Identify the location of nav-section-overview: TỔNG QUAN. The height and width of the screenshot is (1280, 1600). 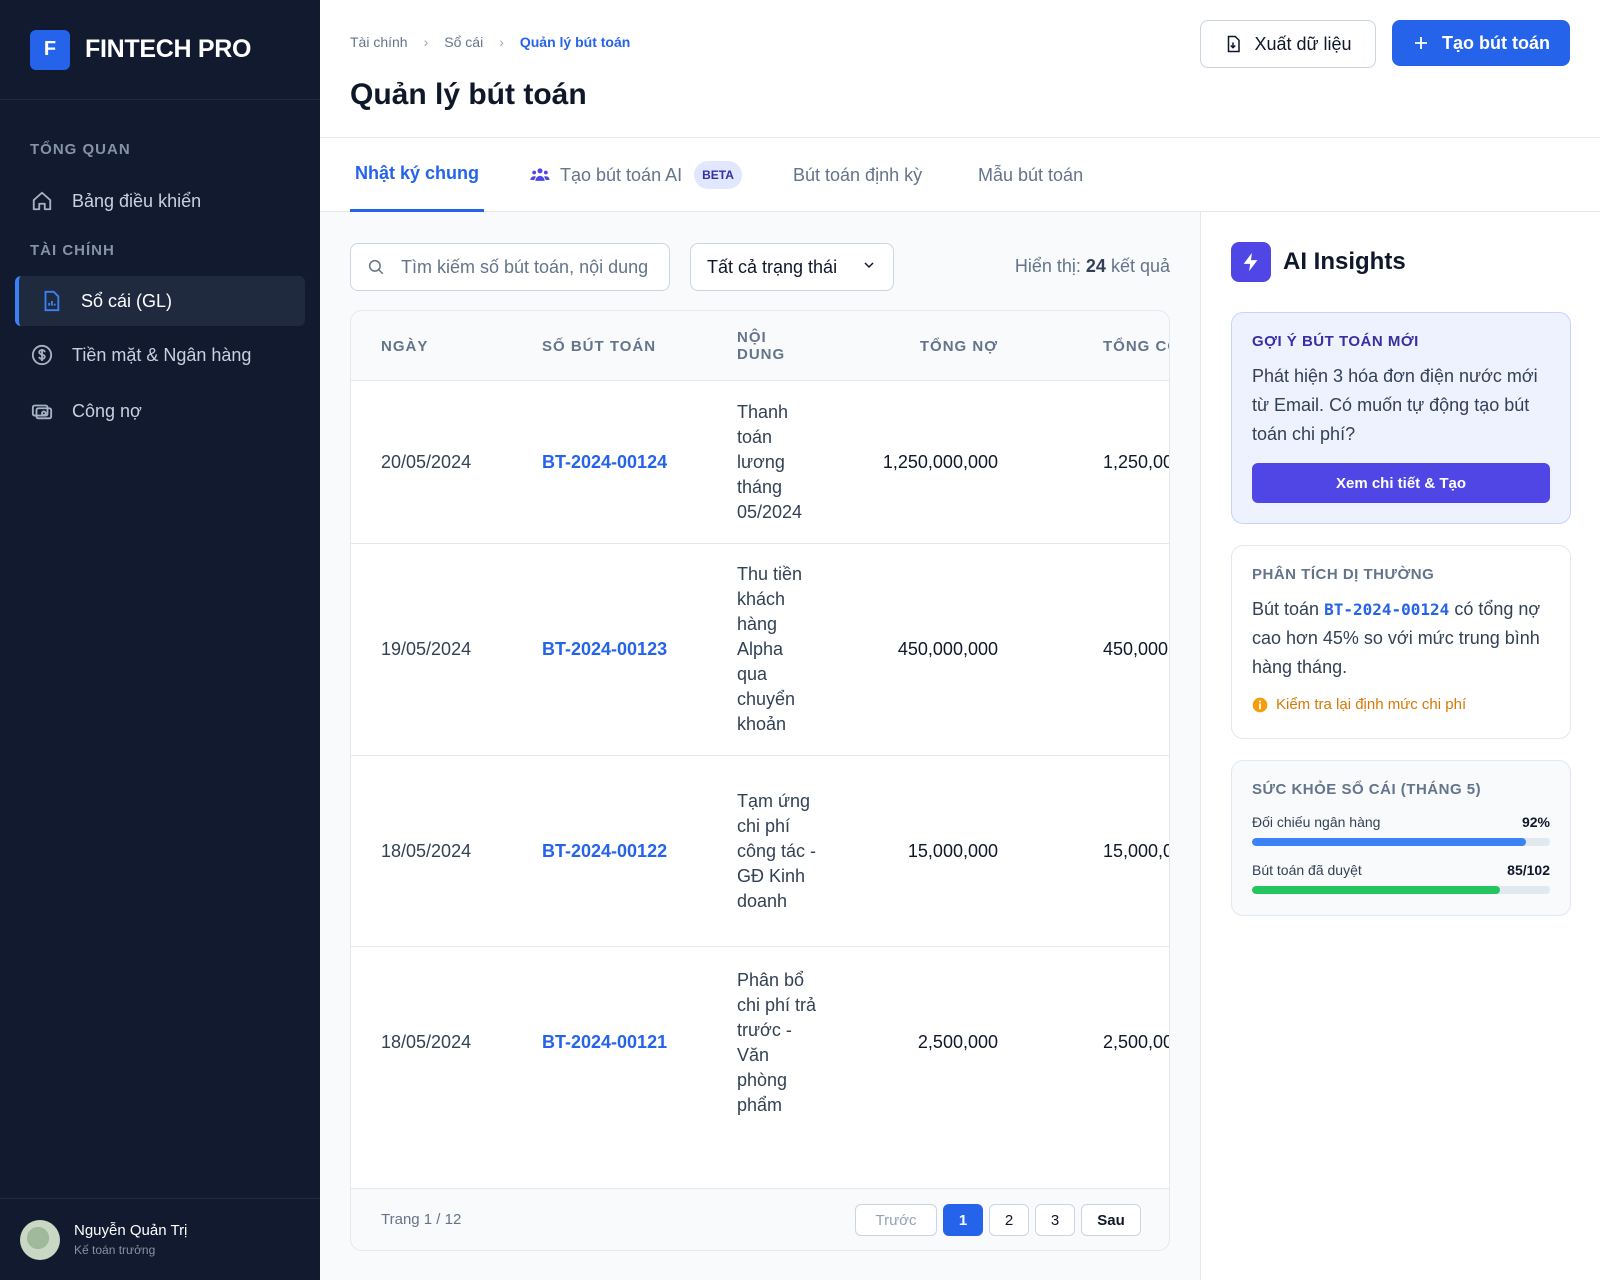
(80, 149).